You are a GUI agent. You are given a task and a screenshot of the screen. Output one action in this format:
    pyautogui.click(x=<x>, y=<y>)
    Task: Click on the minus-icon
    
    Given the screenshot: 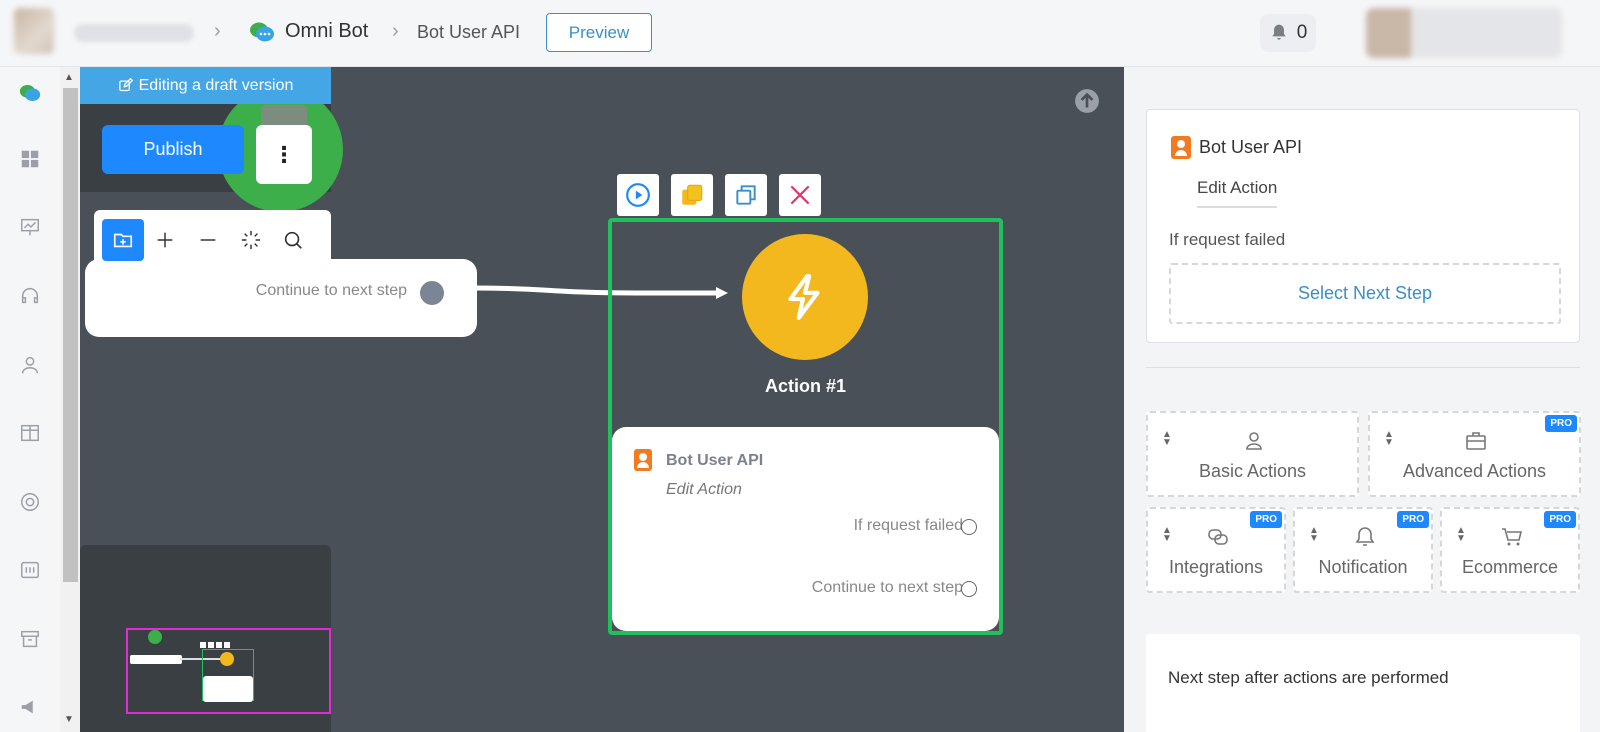 What is the action you would take?
    pyautogui.click(x=208, y=240)
    